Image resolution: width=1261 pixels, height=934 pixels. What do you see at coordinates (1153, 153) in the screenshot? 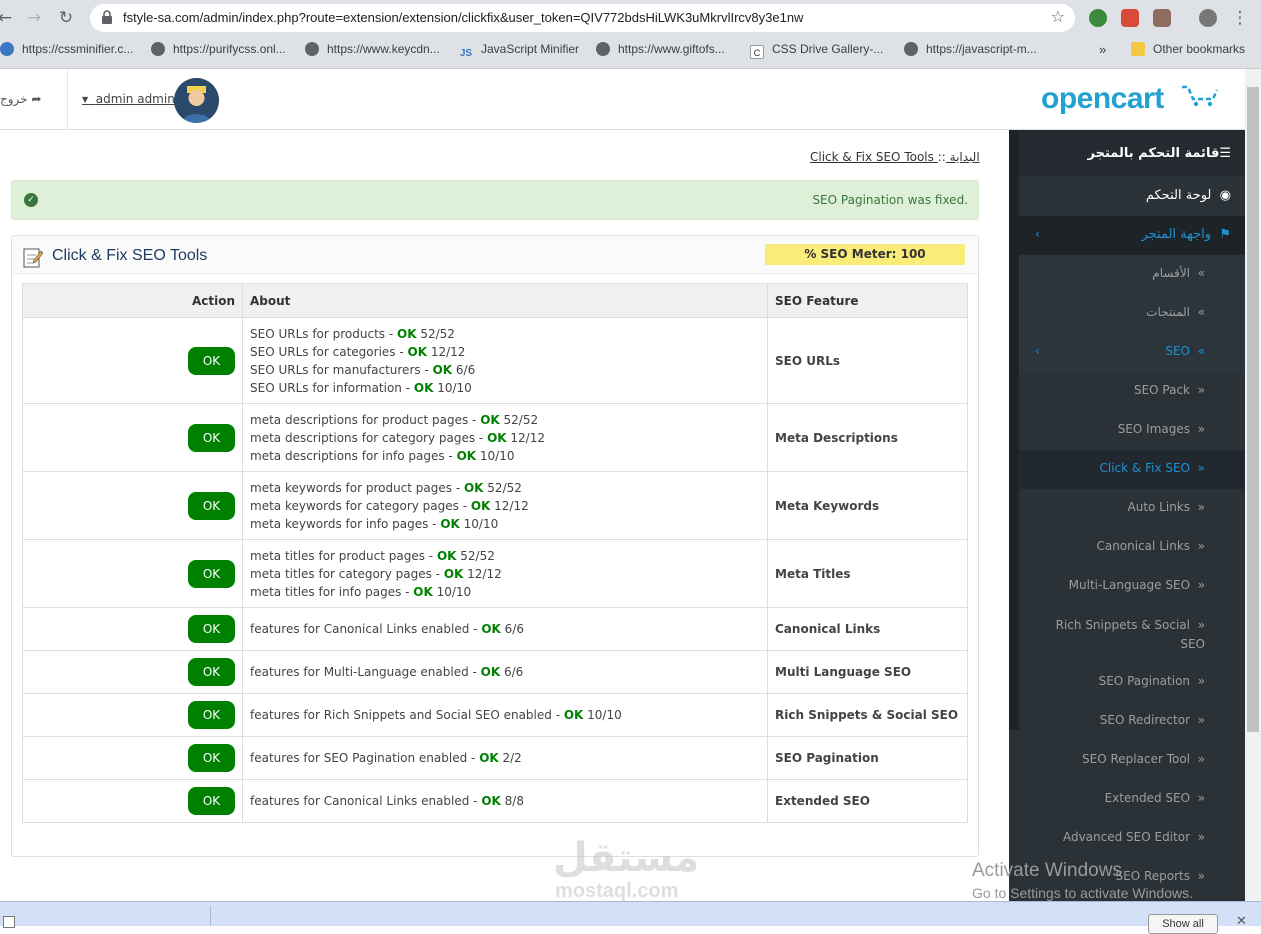
I see `sidebar-title-label: قائمة التحكم بالمتجر` at bounding box center [1153, 153].